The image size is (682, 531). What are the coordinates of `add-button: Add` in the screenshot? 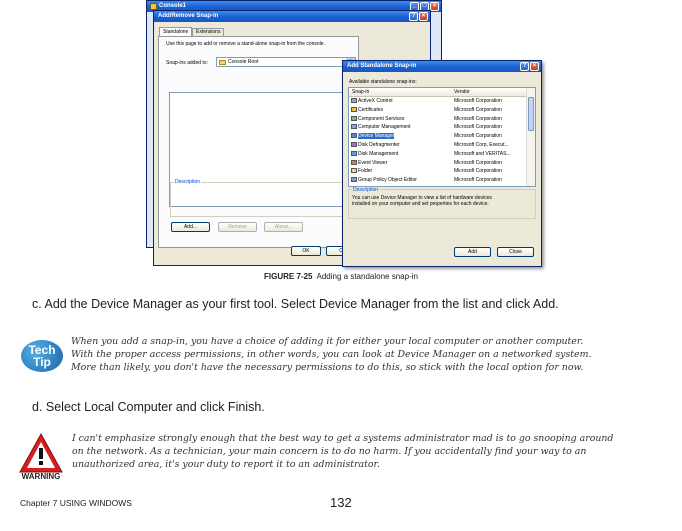 It's located at (472, 252).